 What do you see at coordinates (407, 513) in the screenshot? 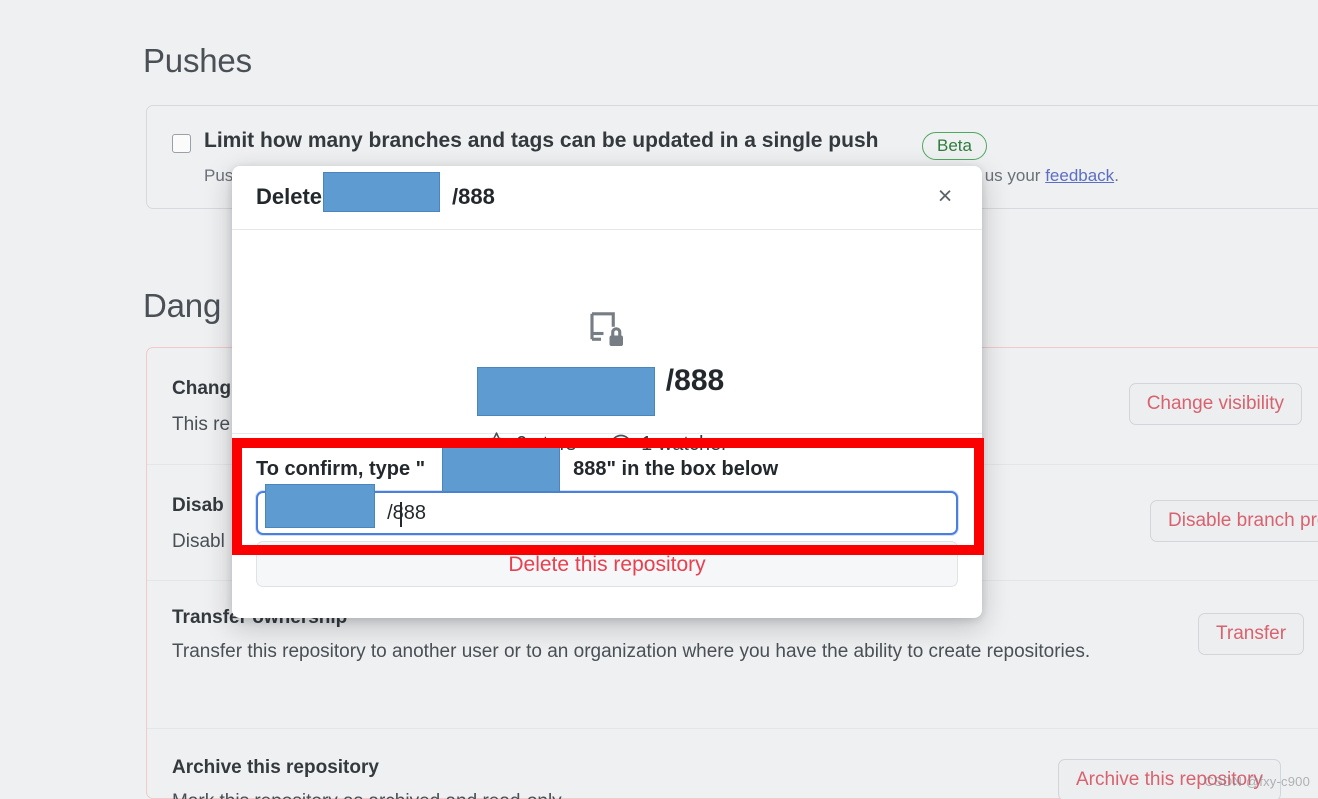
I see `confirm-input-value-suffix: /888` at bounding box center [407, 513].